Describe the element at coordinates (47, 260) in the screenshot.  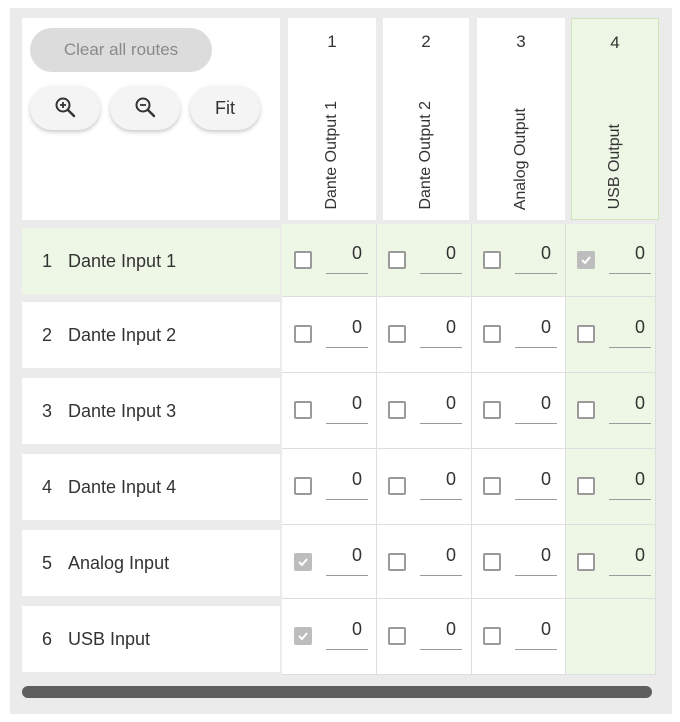
I see `row-number: 1` at that location.